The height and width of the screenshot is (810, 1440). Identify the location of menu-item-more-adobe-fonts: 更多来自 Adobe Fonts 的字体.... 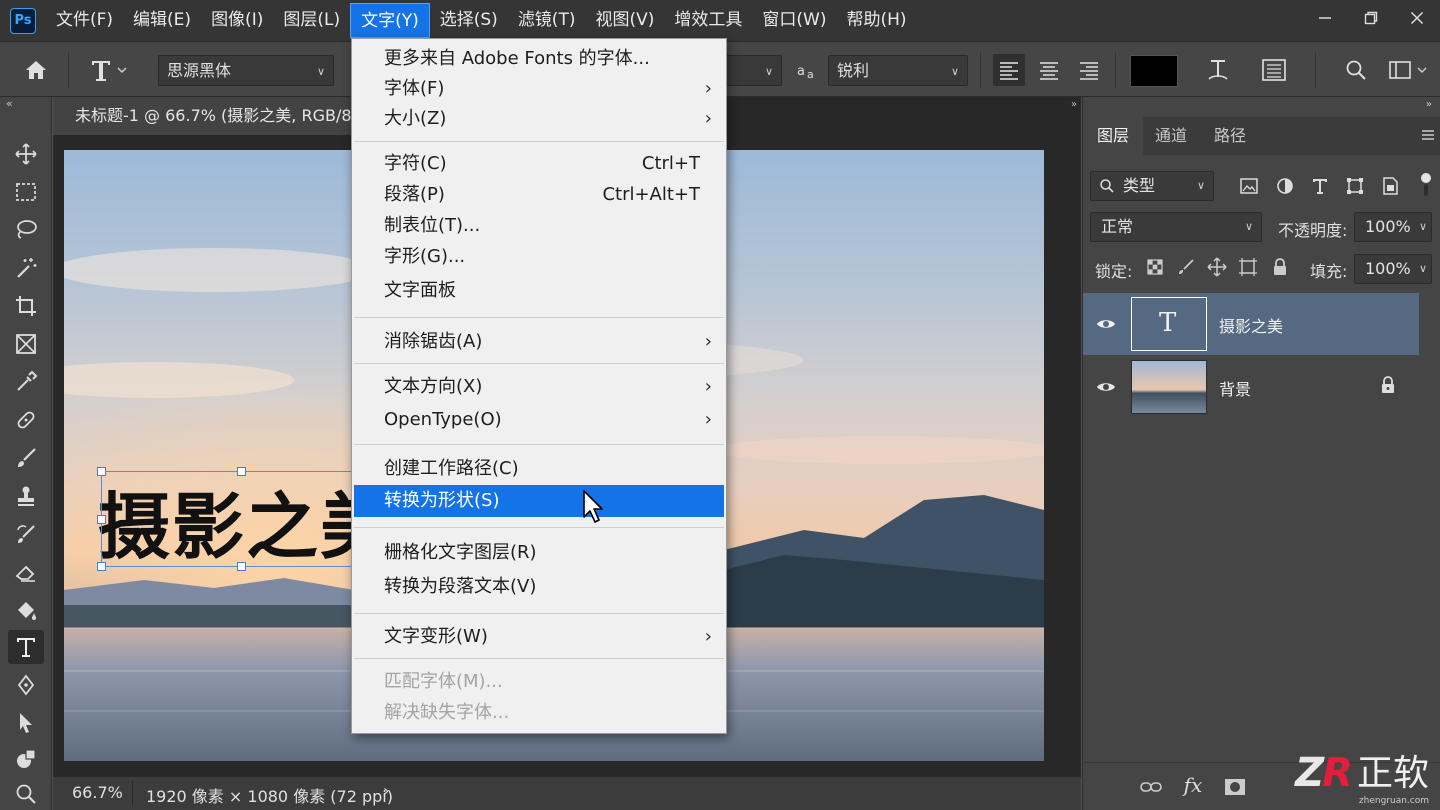
(539, 59).